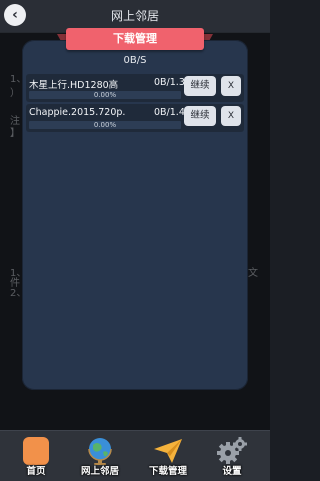 This screenshot has width=320, height=481. What do you see at coordinates (77, 112) in the screenshot?
I see `task-name: Chappie.2015.720p.` at bounding box center [77, 112].